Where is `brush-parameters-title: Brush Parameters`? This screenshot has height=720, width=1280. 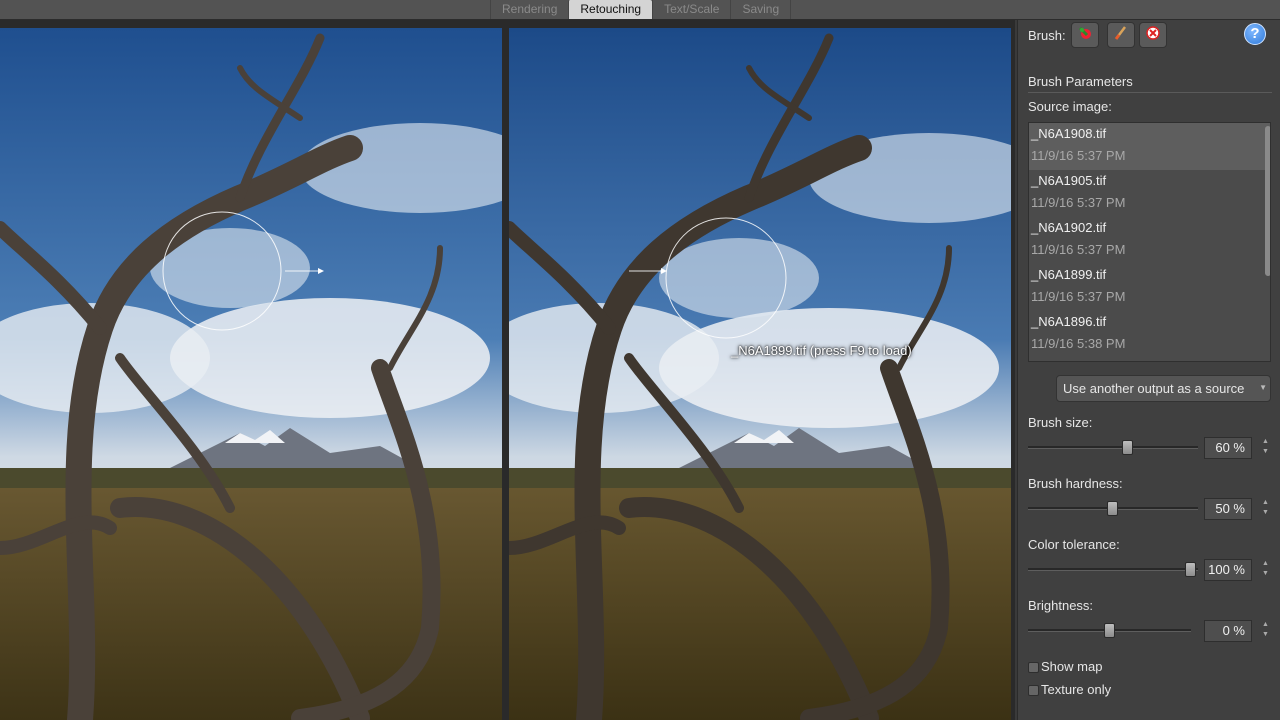 brush-parameters-title: Brush Parameters is located at coordinates (1080, 81).